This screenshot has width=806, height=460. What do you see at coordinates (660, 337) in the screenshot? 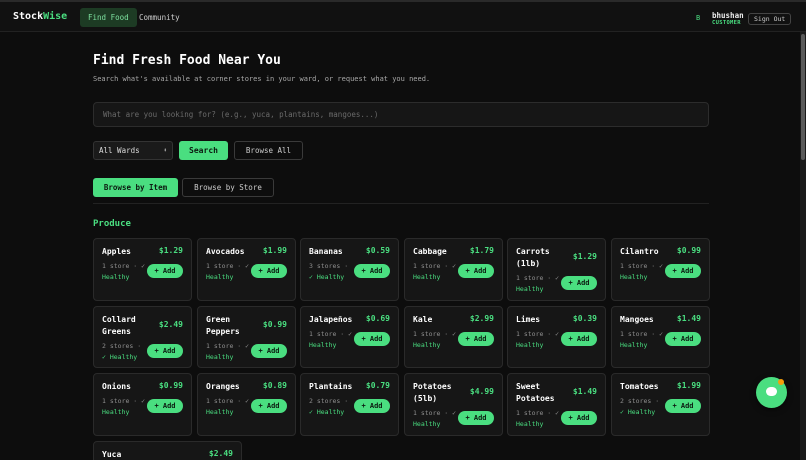
I see `product-card: Mangoes $1.49 1 store · ✓ Healthy + Add` at bounding box center [660, 337].